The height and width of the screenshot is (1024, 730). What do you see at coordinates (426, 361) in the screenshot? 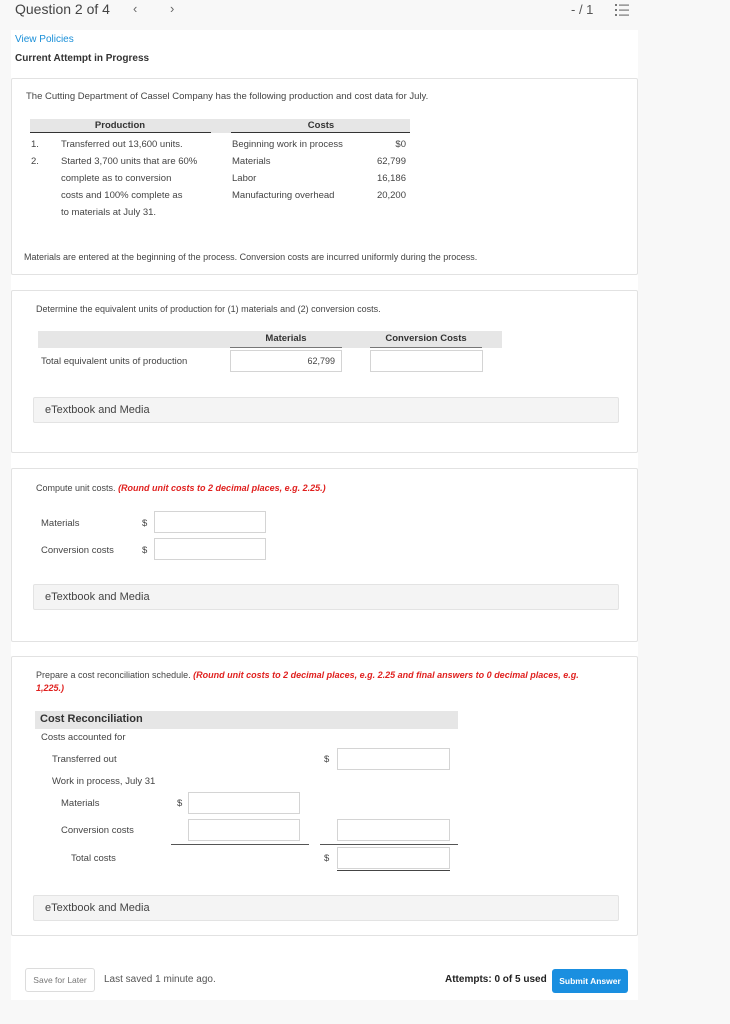
I see `conversion-eu-input` at bounding box center [426, 361].